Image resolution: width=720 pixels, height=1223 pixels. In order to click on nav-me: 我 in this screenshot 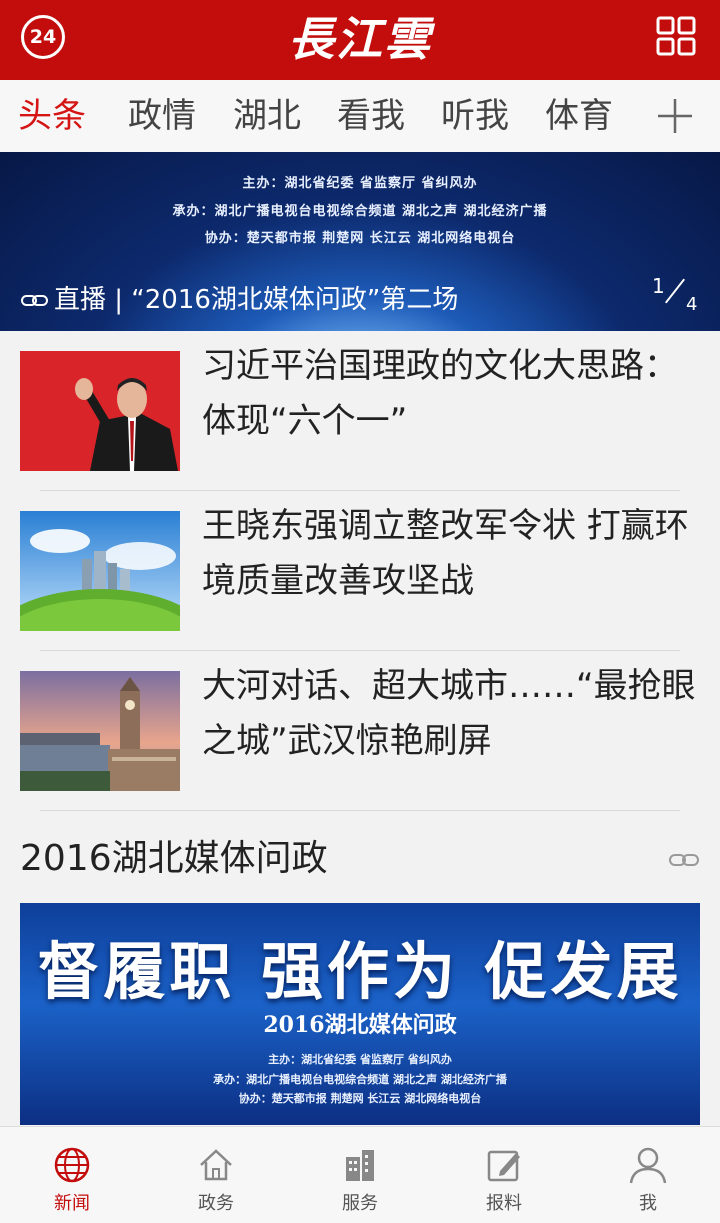, I will do `click(648, 1175)`.